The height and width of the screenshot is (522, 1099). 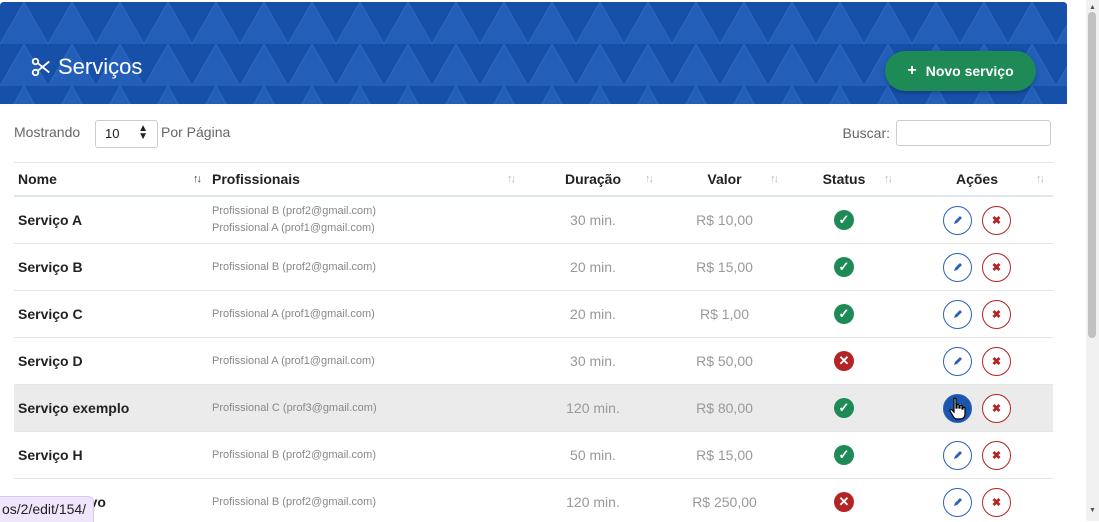 What do you see at coordinates (126, 134) in the screenshot?
I see `per-page-select: 10 ▲ ▼` at bounding box center [126, 134].